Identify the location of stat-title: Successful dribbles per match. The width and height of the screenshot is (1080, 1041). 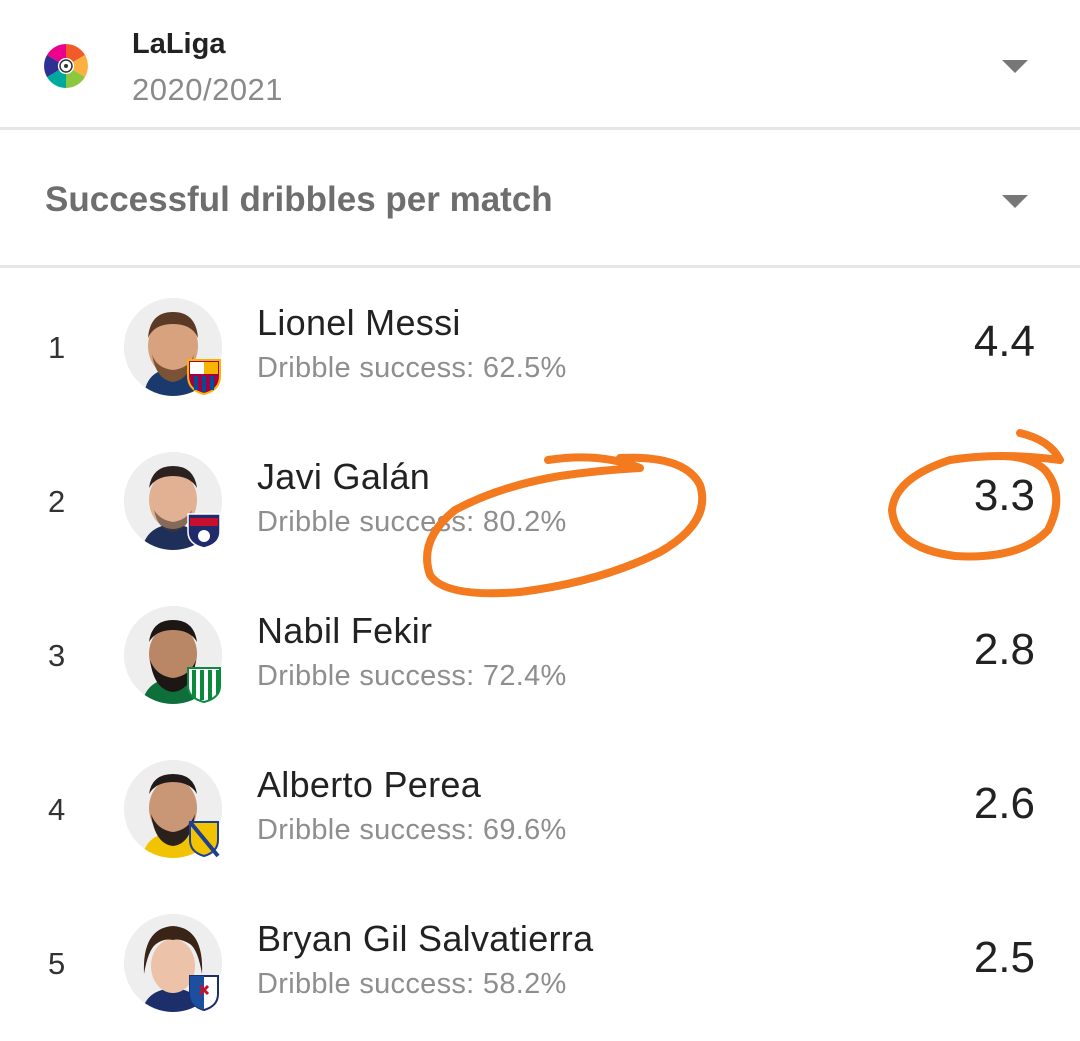
(299, 199).